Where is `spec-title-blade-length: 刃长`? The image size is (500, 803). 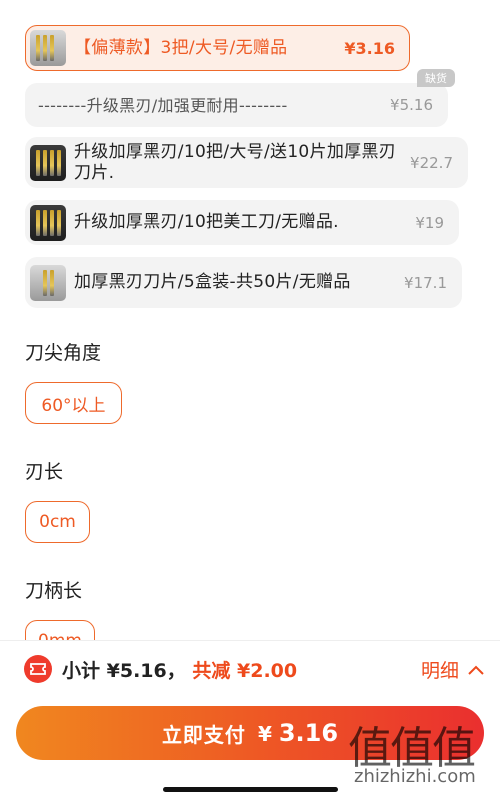
spec-title-blade-length: 刃长 is located at coordinates (44, 472).